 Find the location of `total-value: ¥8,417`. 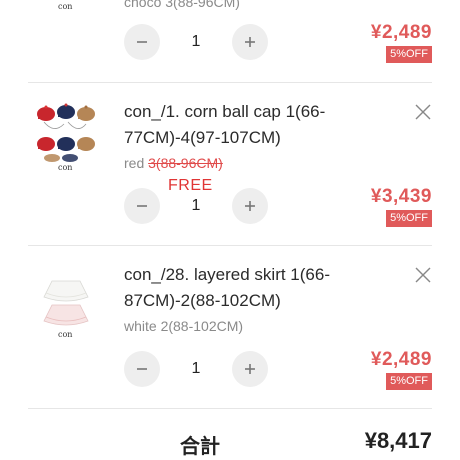

total-value: ¥8,417 is located at coordinates (398, 440).